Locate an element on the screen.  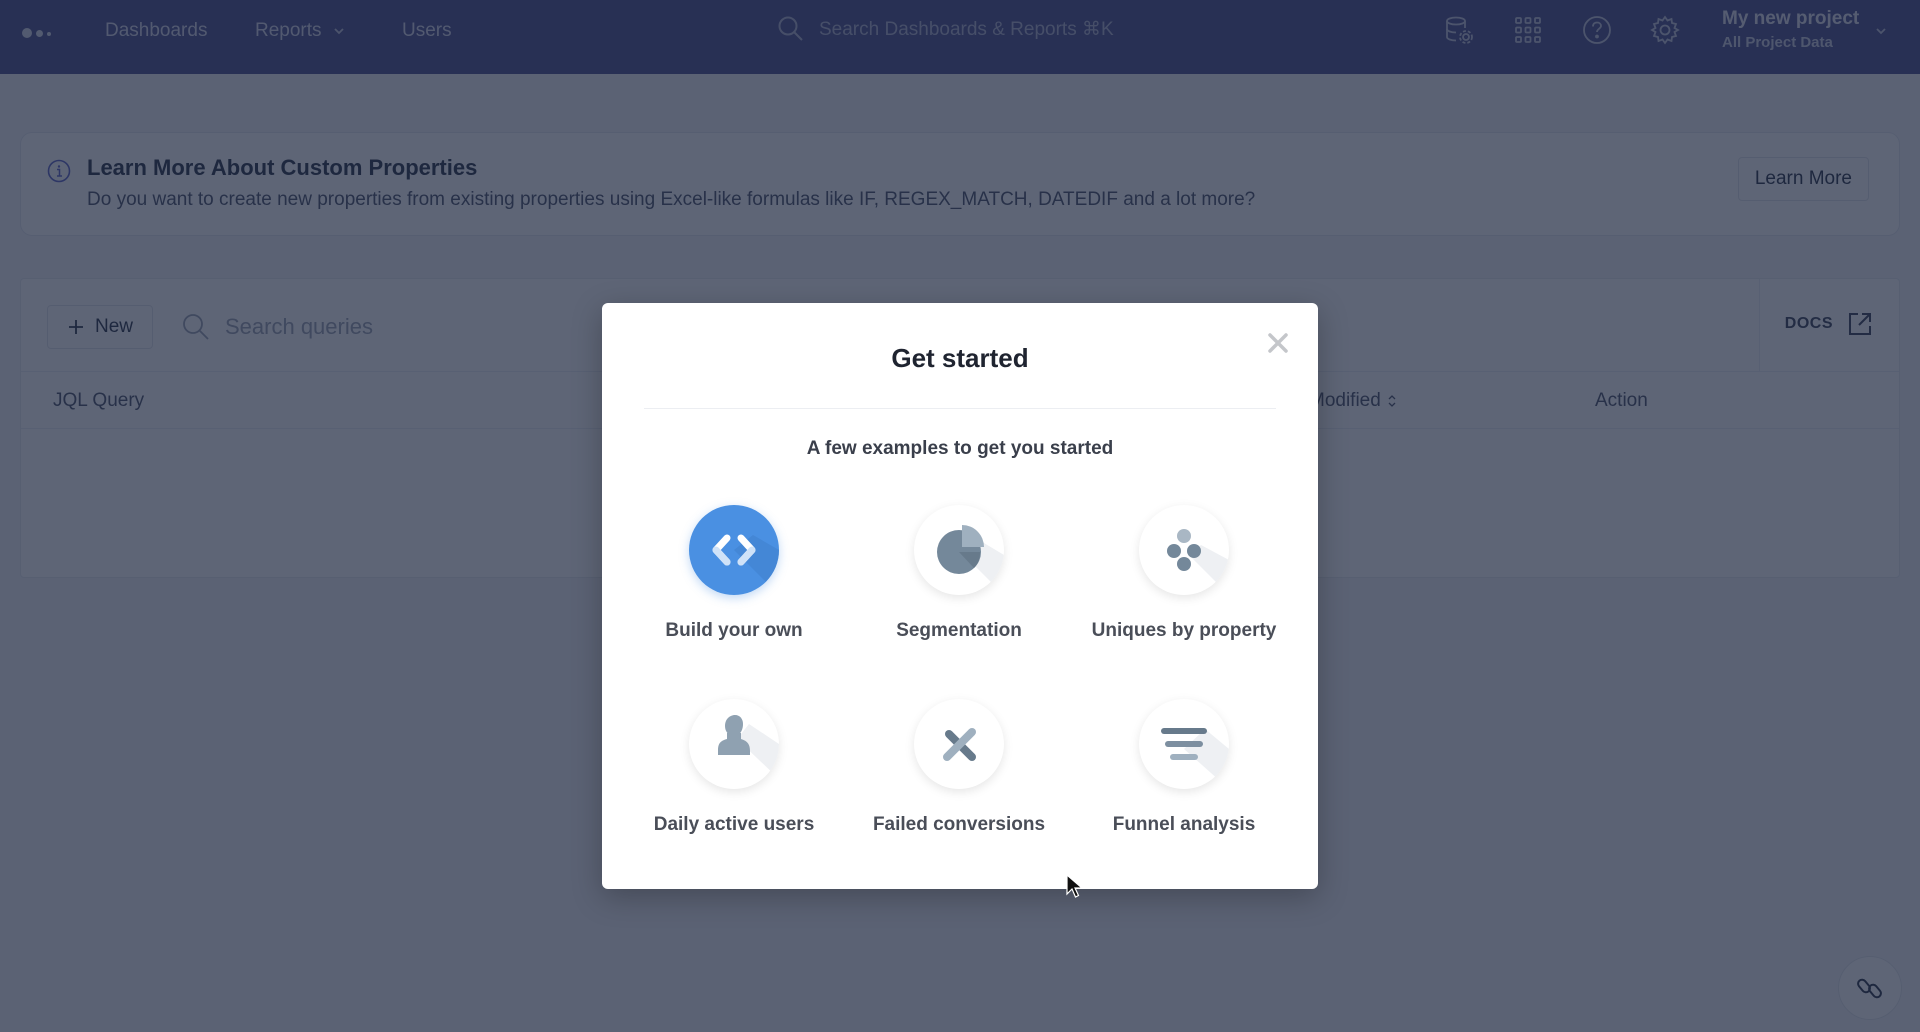
example-label: Failed conversions is located at coordinates (959, 824).